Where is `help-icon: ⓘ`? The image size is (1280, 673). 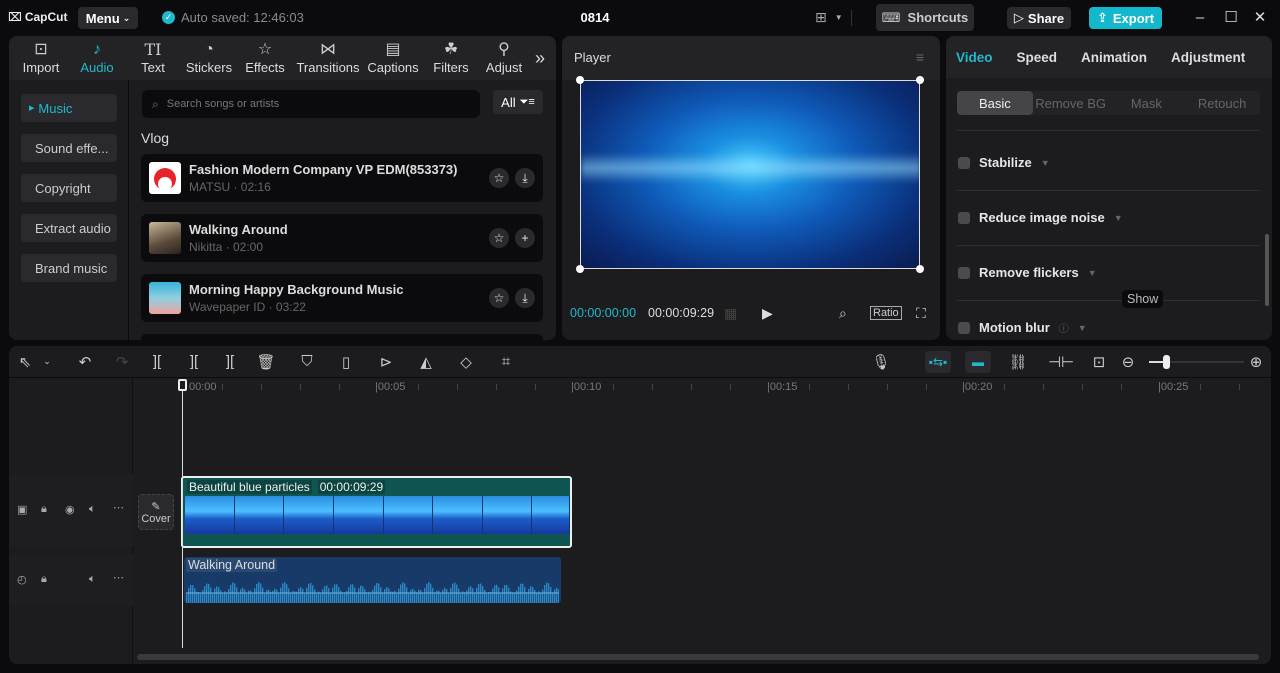
help-icon: ⓘ is located at coordinates (1064, 327).